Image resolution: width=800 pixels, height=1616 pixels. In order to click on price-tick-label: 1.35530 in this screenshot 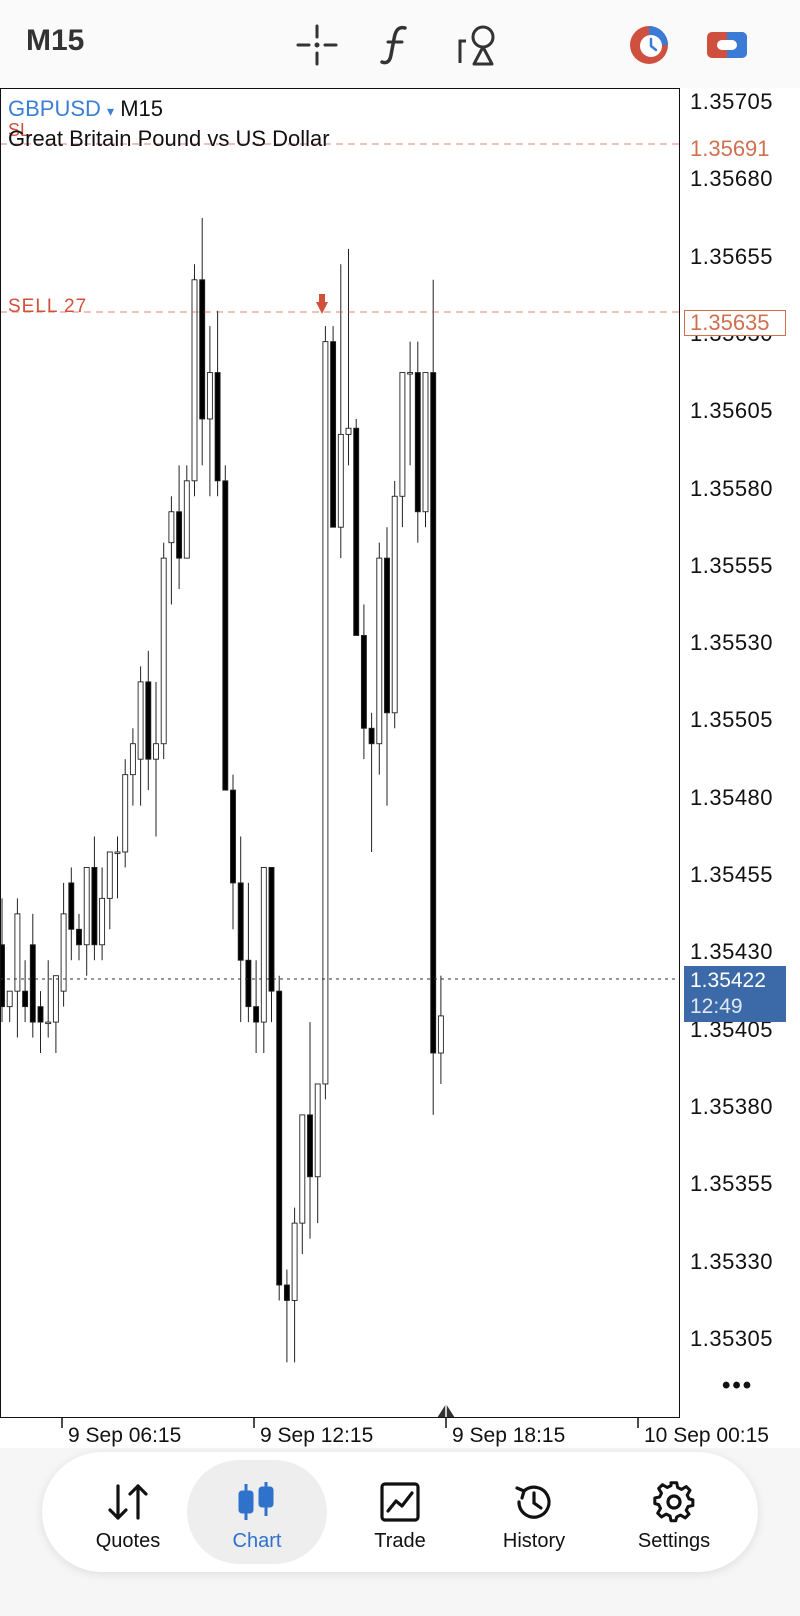, I will do `click(732, 643)`.